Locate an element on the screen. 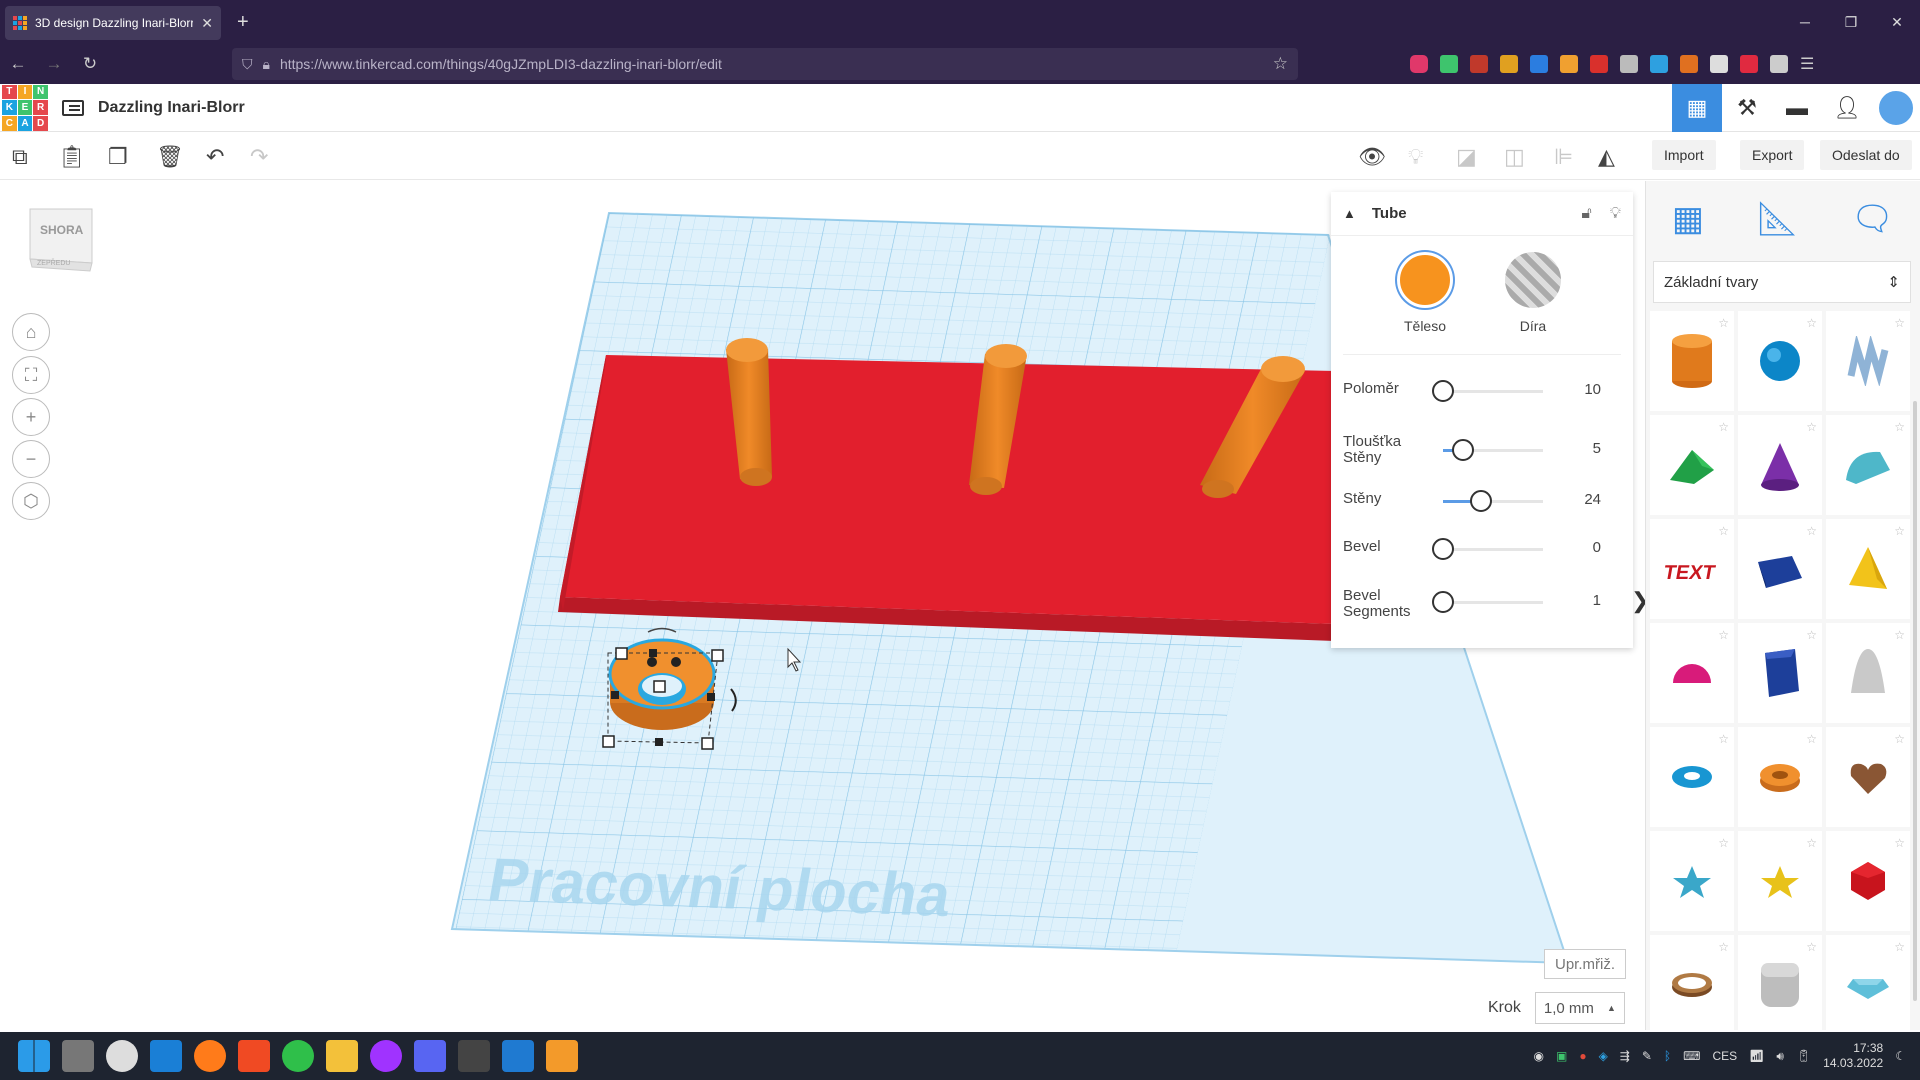  shape-torus: ☆ is located at coordinates (1692, 777).